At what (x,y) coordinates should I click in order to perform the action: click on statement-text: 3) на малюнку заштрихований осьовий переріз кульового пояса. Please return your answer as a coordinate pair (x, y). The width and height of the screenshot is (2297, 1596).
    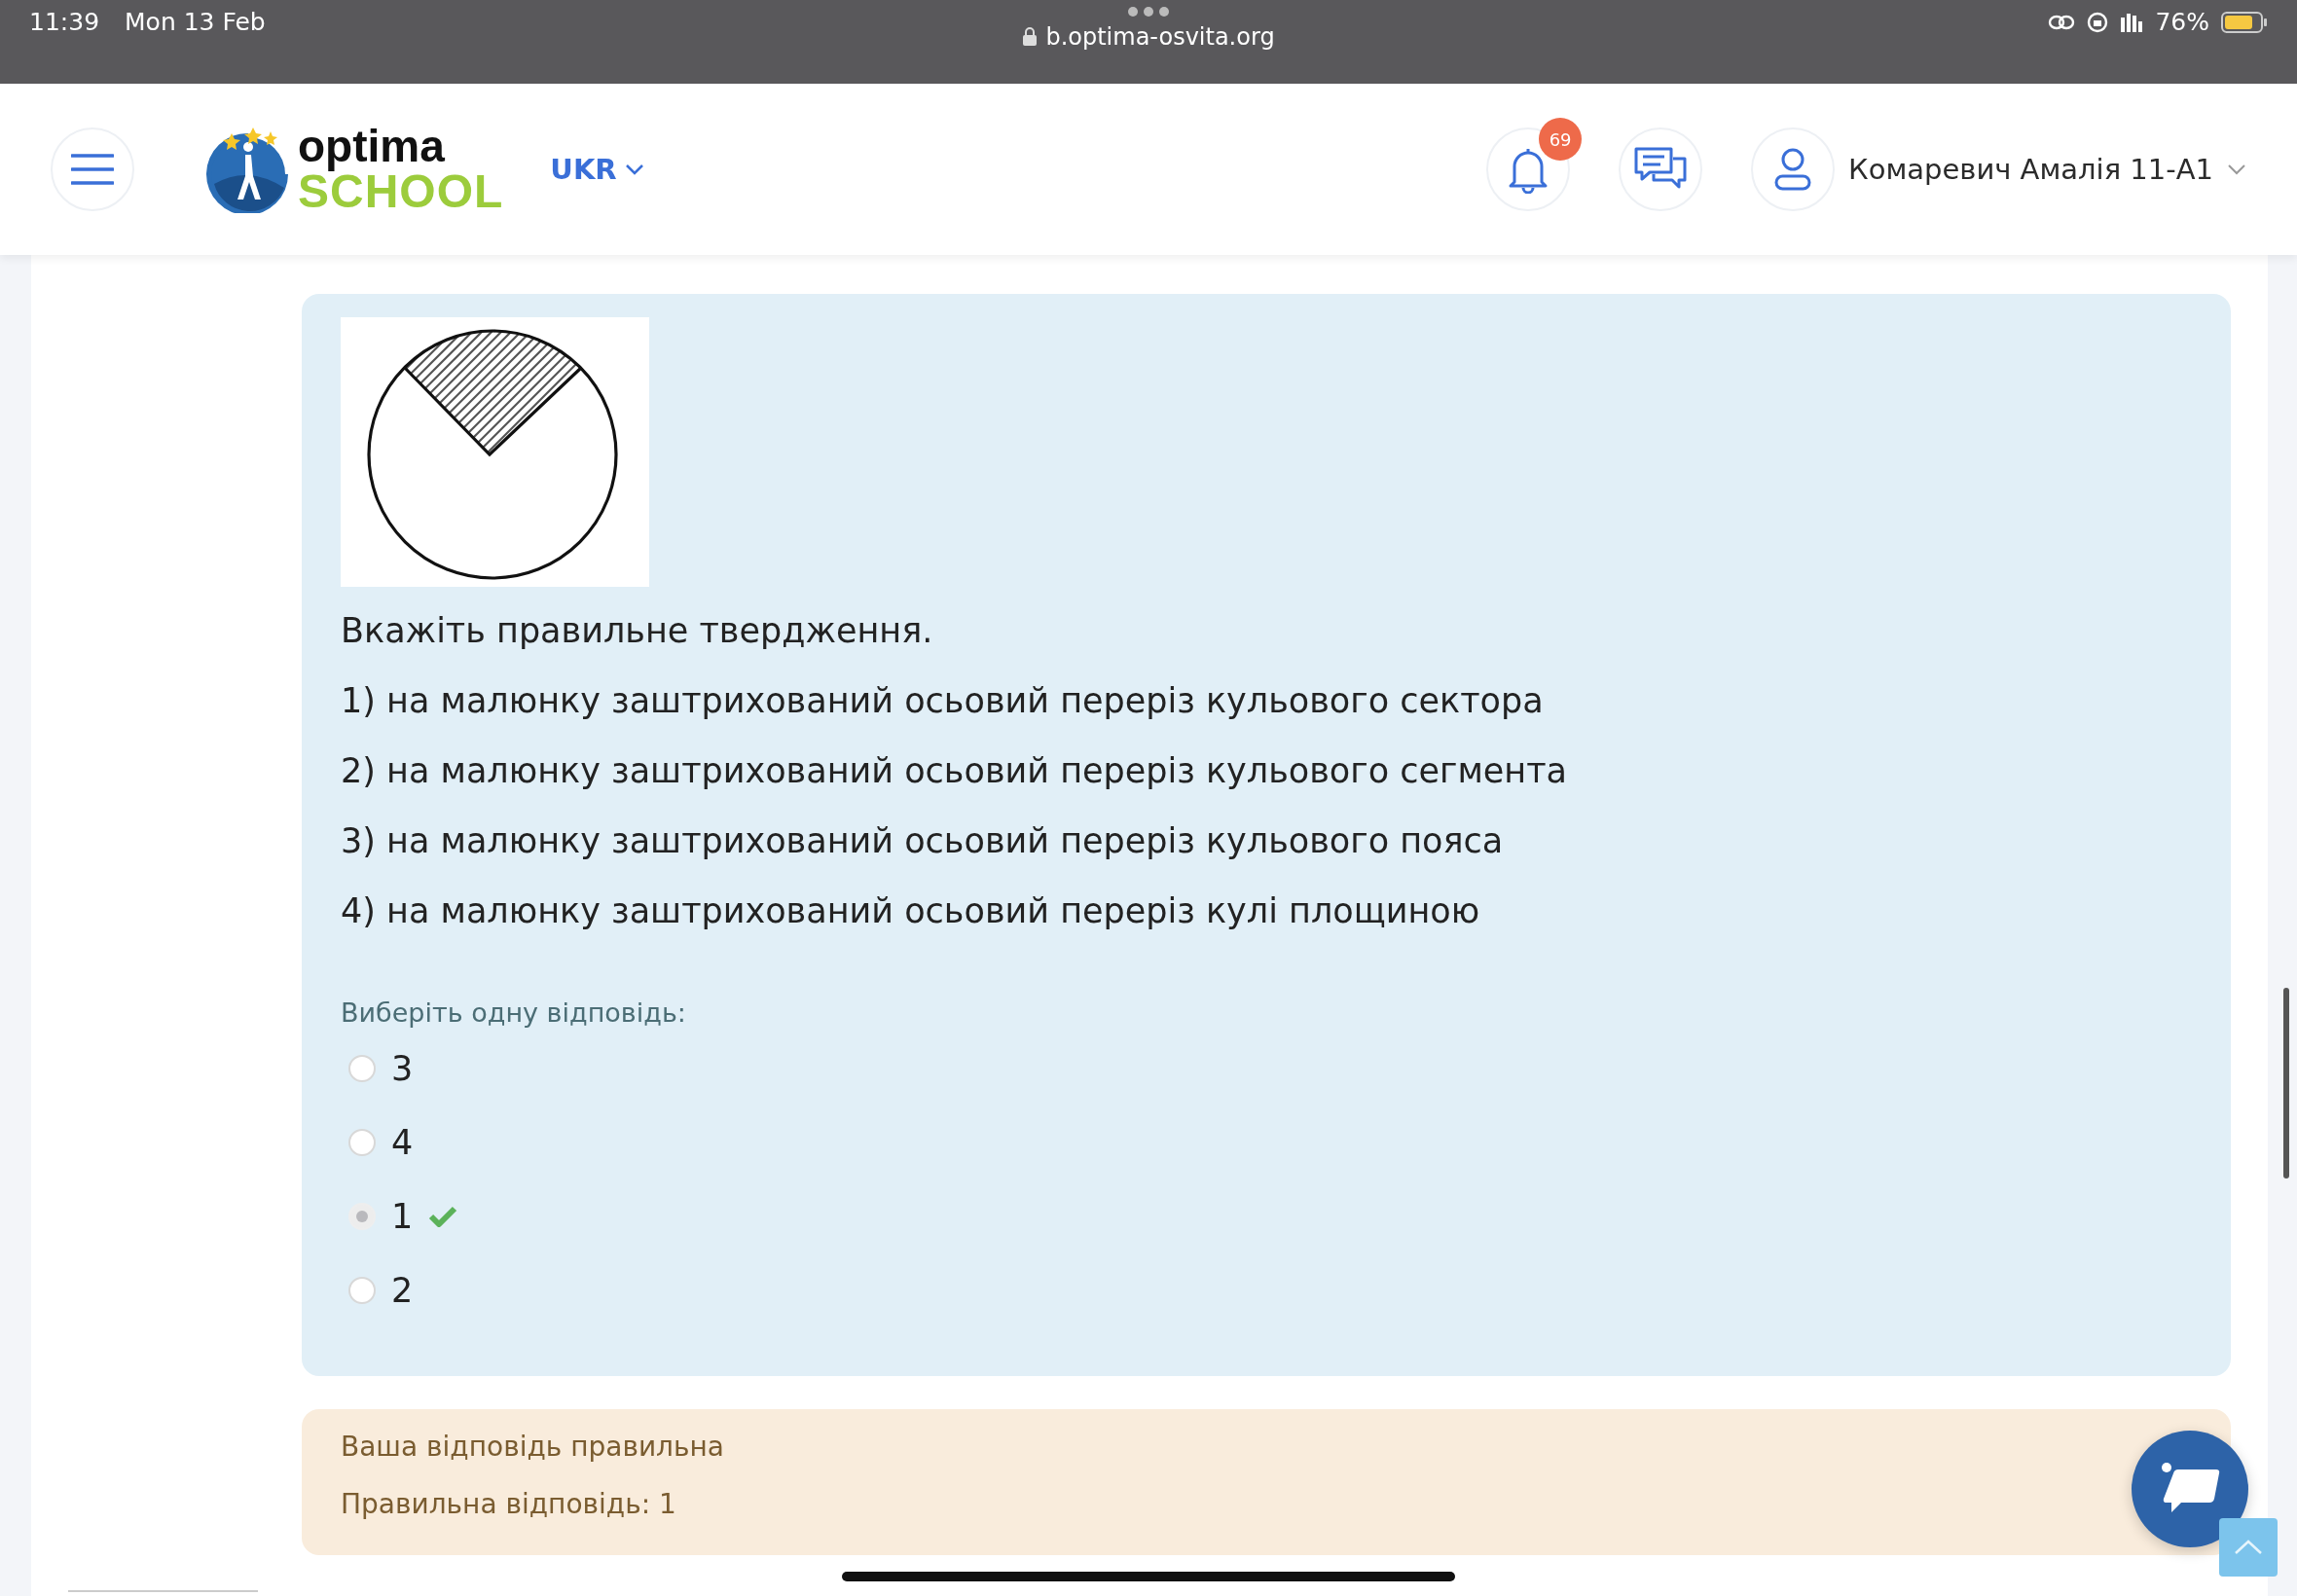
    Looking at the image, I should click on (923, 840).